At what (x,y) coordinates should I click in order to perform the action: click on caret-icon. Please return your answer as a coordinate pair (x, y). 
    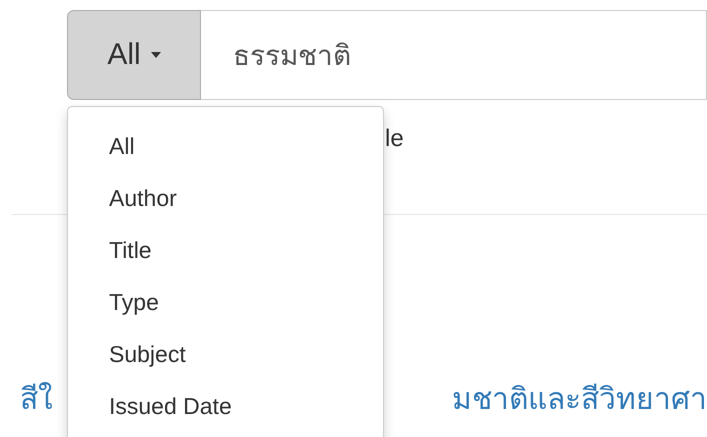
    Looking at the image, I should click on (155, 55).